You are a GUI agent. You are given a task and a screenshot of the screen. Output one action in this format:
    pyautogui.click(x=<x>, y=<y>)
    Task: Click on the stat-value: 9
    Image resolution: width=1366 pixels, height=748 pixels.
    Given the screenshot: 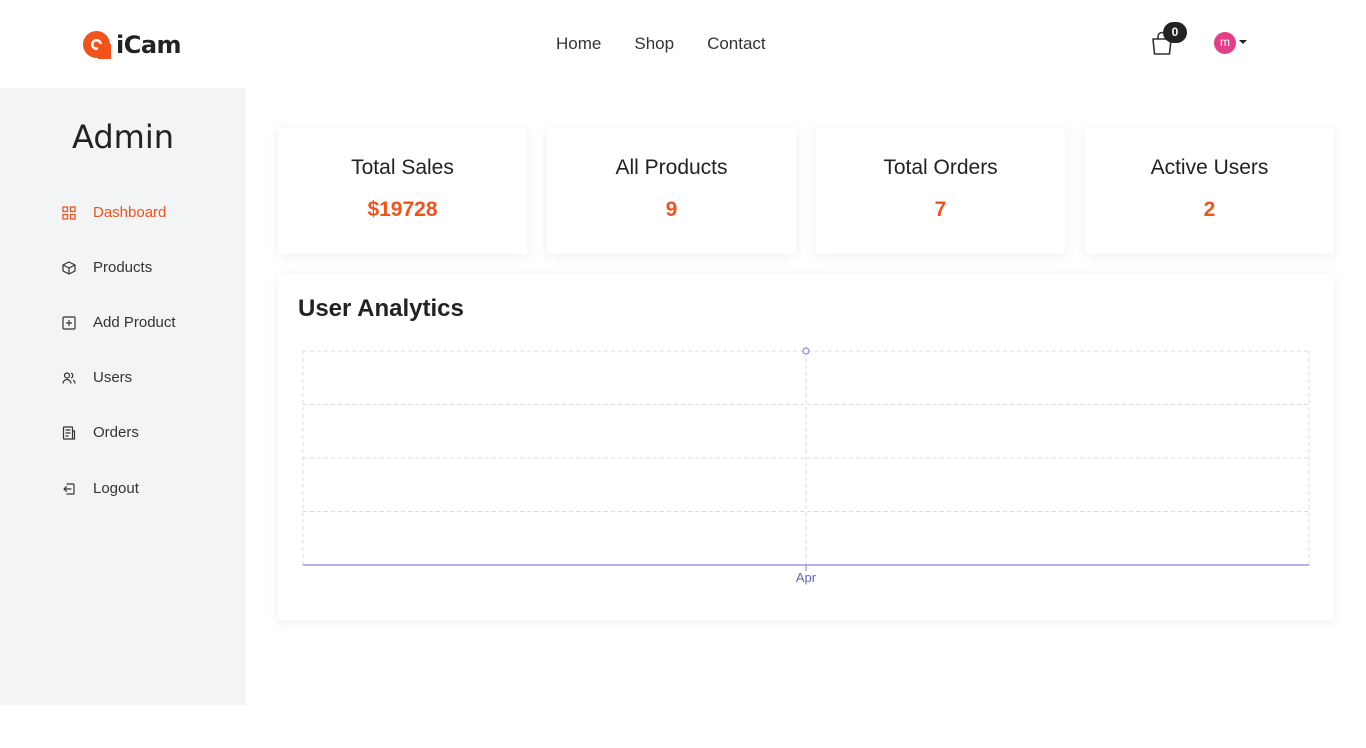 What is the action you would take?
    pyautogui.click(x=671, y=209)
    